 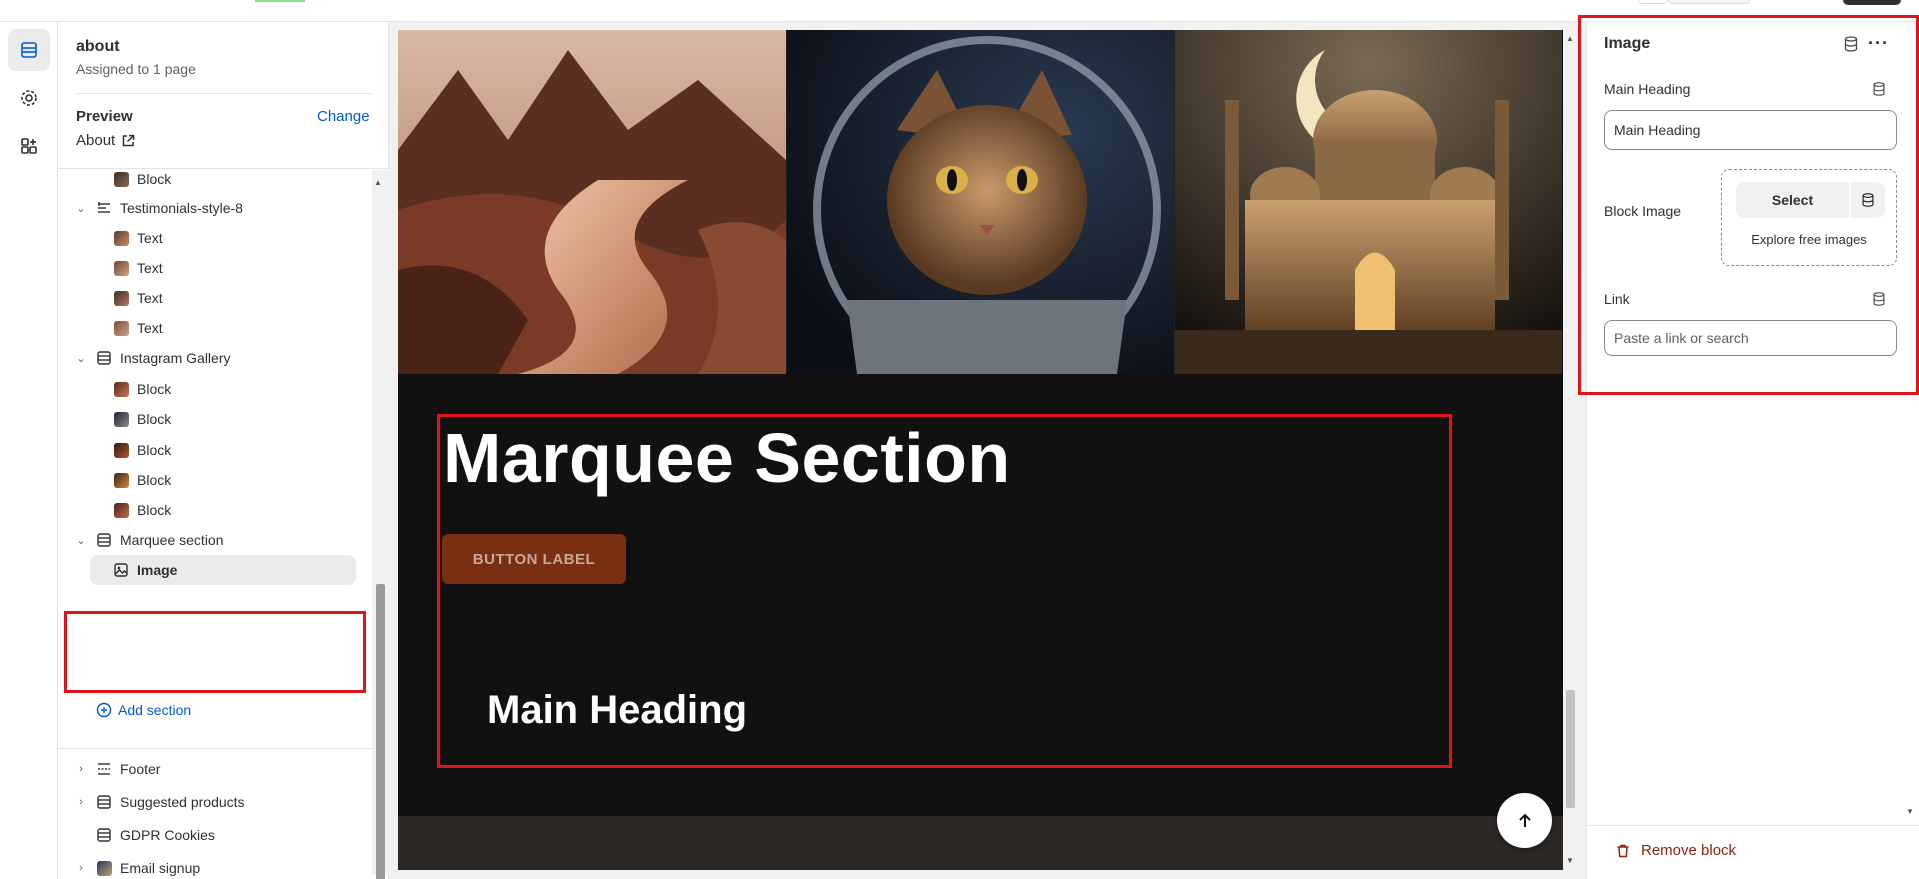 I want to click on save-button-edge, so click(x=1872, y=2).